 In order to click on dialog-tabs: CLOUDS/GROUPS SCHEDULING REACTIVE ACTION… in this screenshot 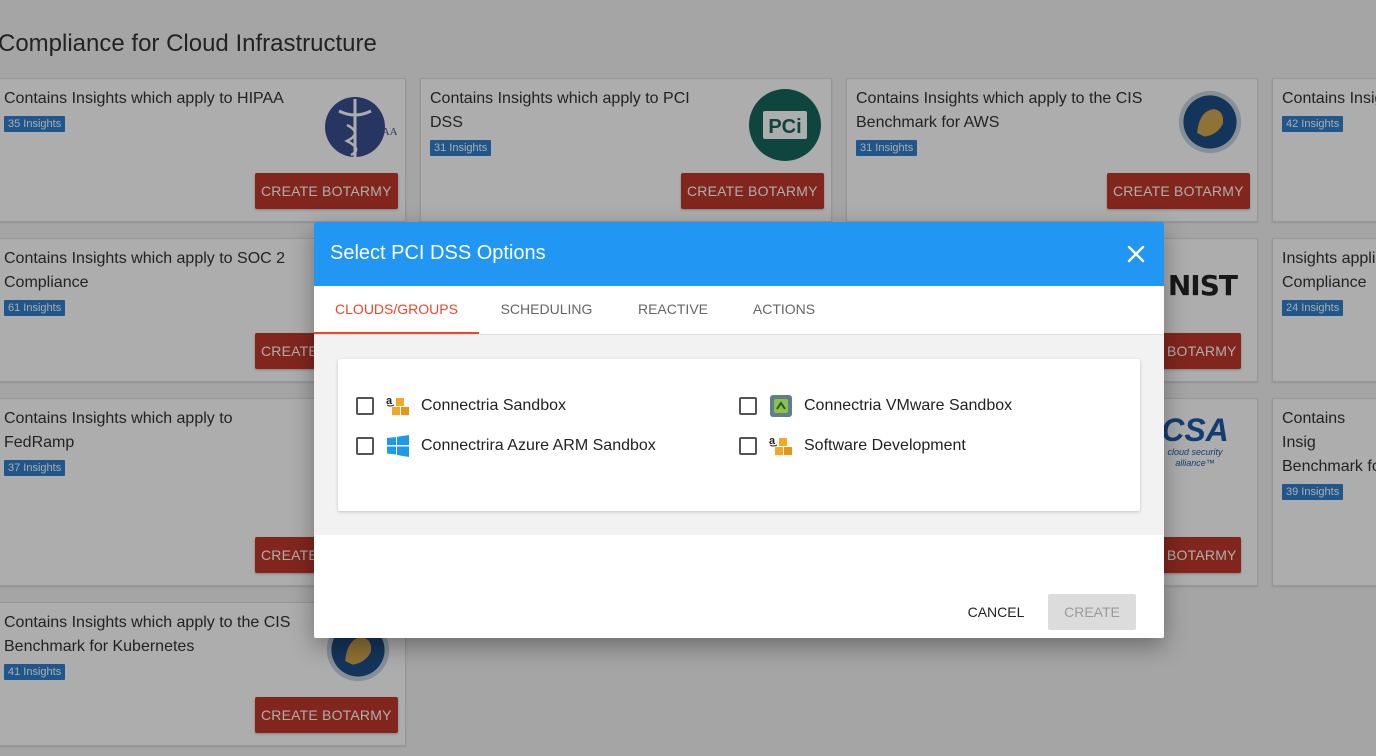, I will do `click(739, 310)`.